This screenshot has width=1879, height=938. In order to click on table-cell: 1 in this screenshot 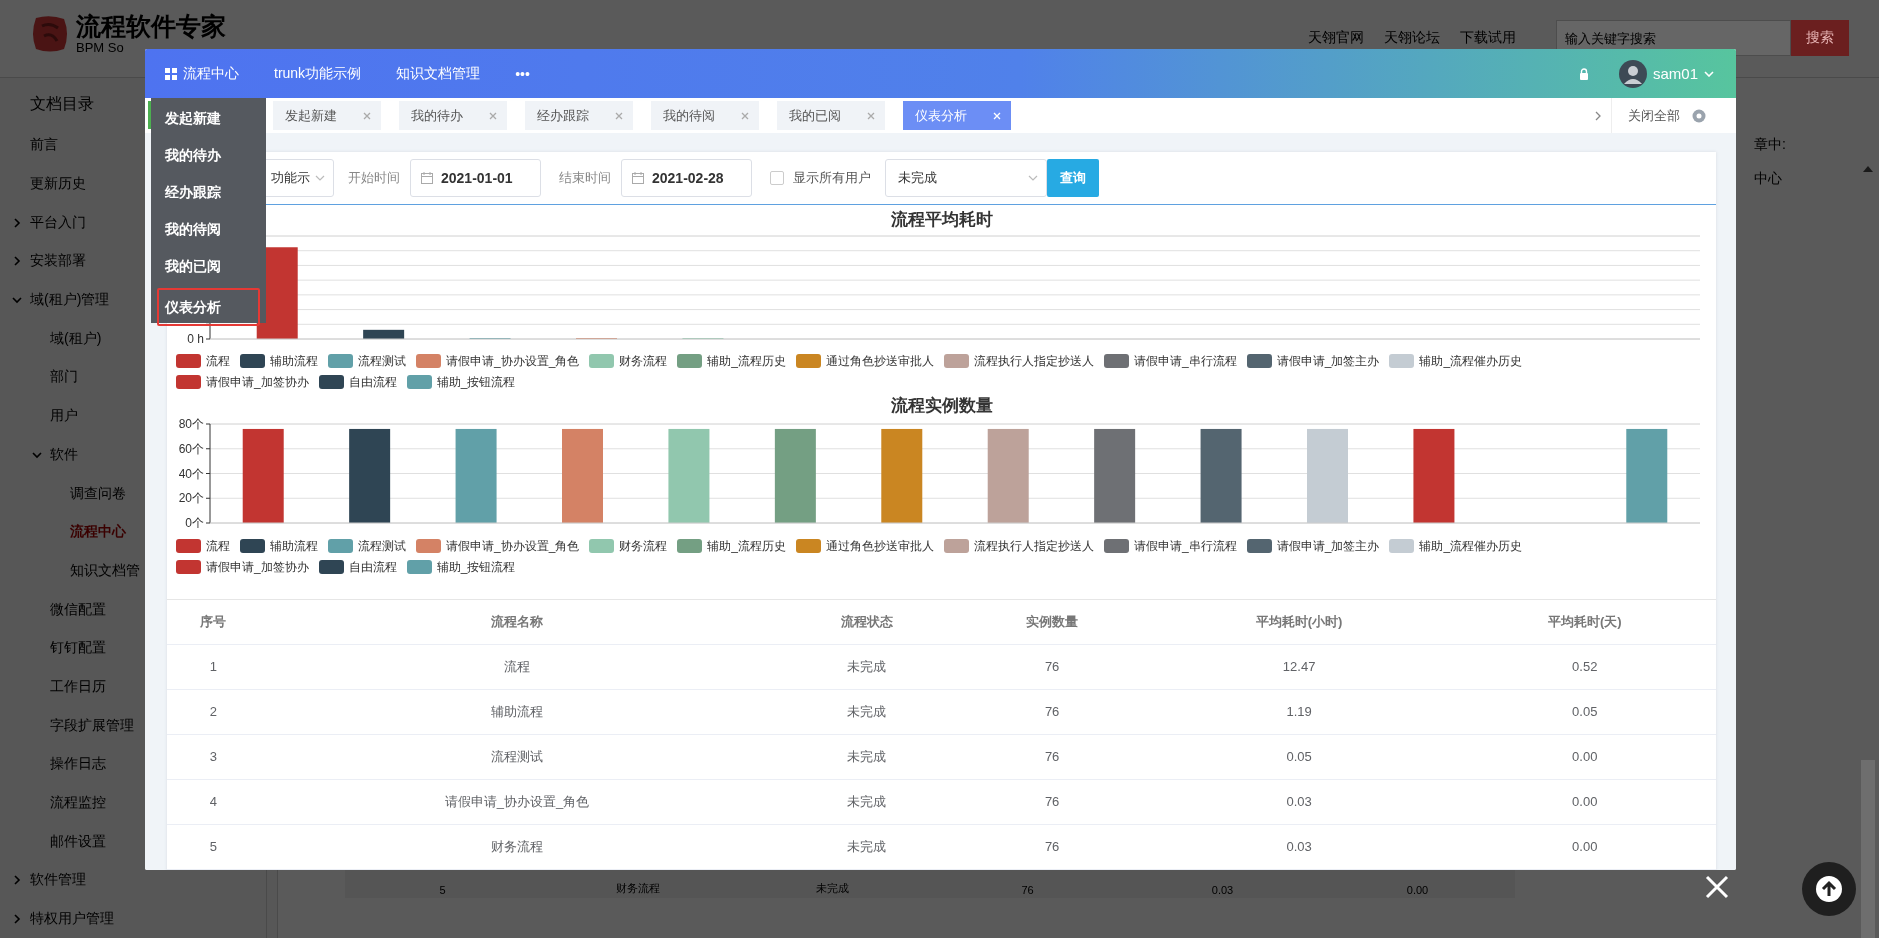, I will do `click(213, 667)`.